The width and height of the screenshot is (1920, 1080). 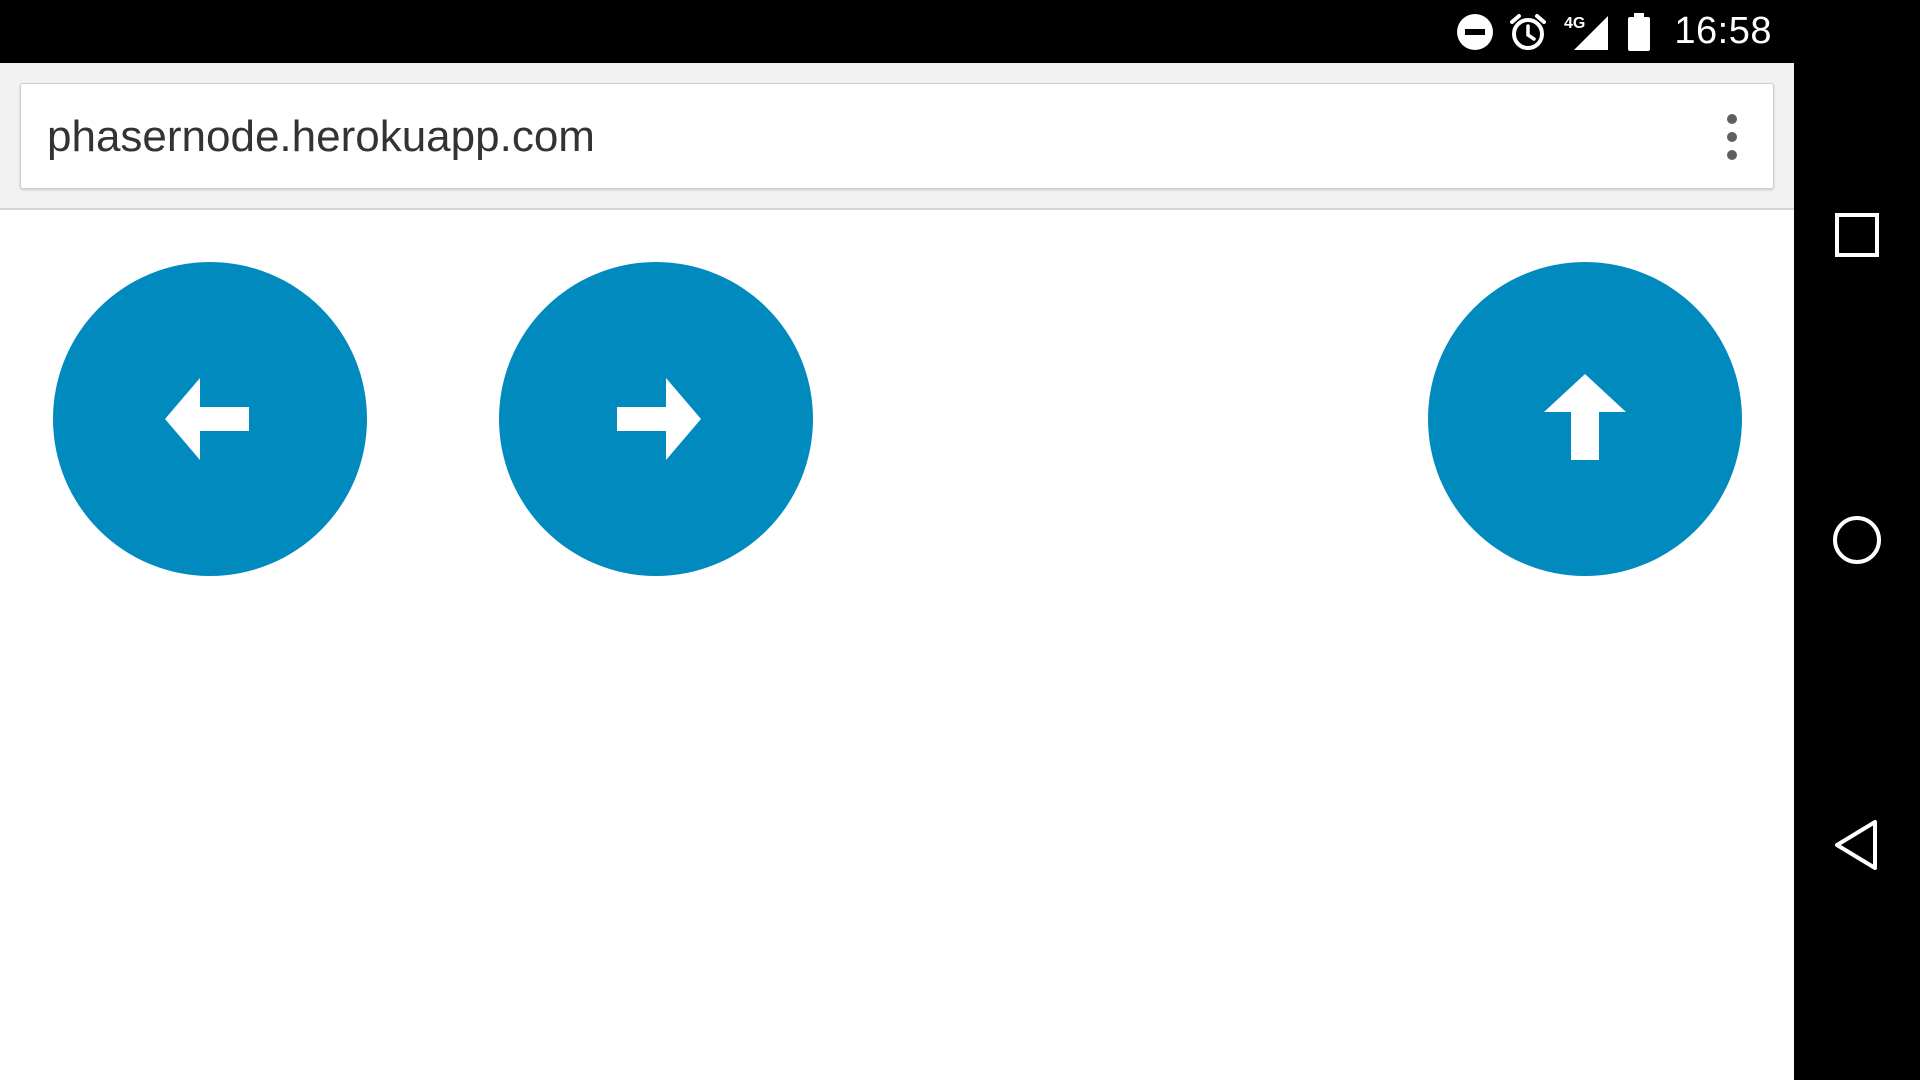 I want to click on jump-button, so click(x=1585, y=419).